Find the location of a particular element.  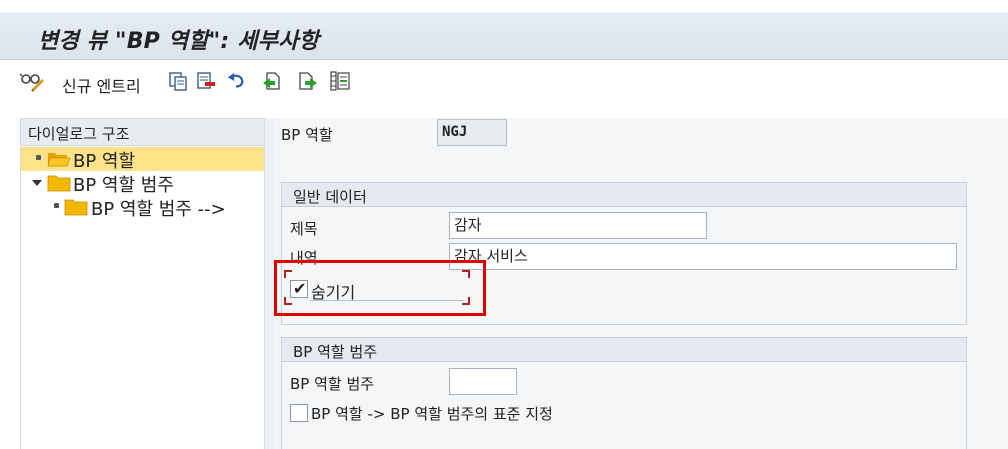

bp-role-category-label: BP 역할 범주 is located at coordinates (332, 384).